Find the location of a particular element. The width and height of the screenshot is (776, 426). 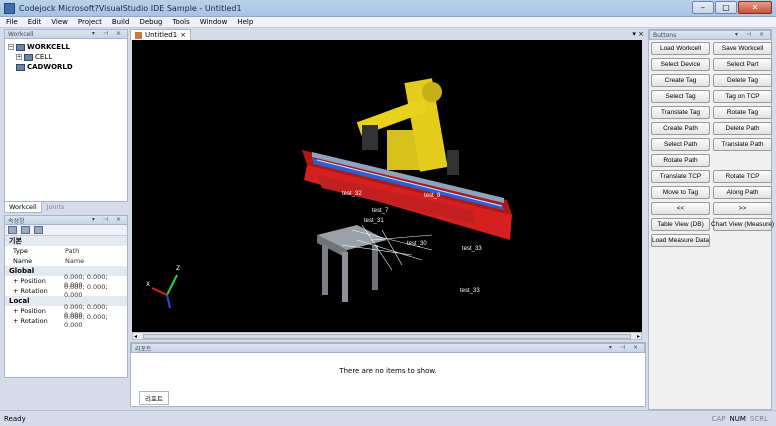

chart-view-button: Chart View (Measure) is located at coordinates (742, 224).